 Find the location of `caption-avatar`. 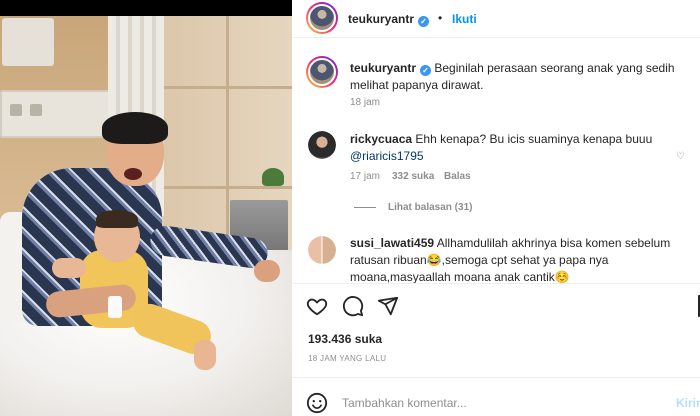

caption-avatar is located at coordinates (322, 72).